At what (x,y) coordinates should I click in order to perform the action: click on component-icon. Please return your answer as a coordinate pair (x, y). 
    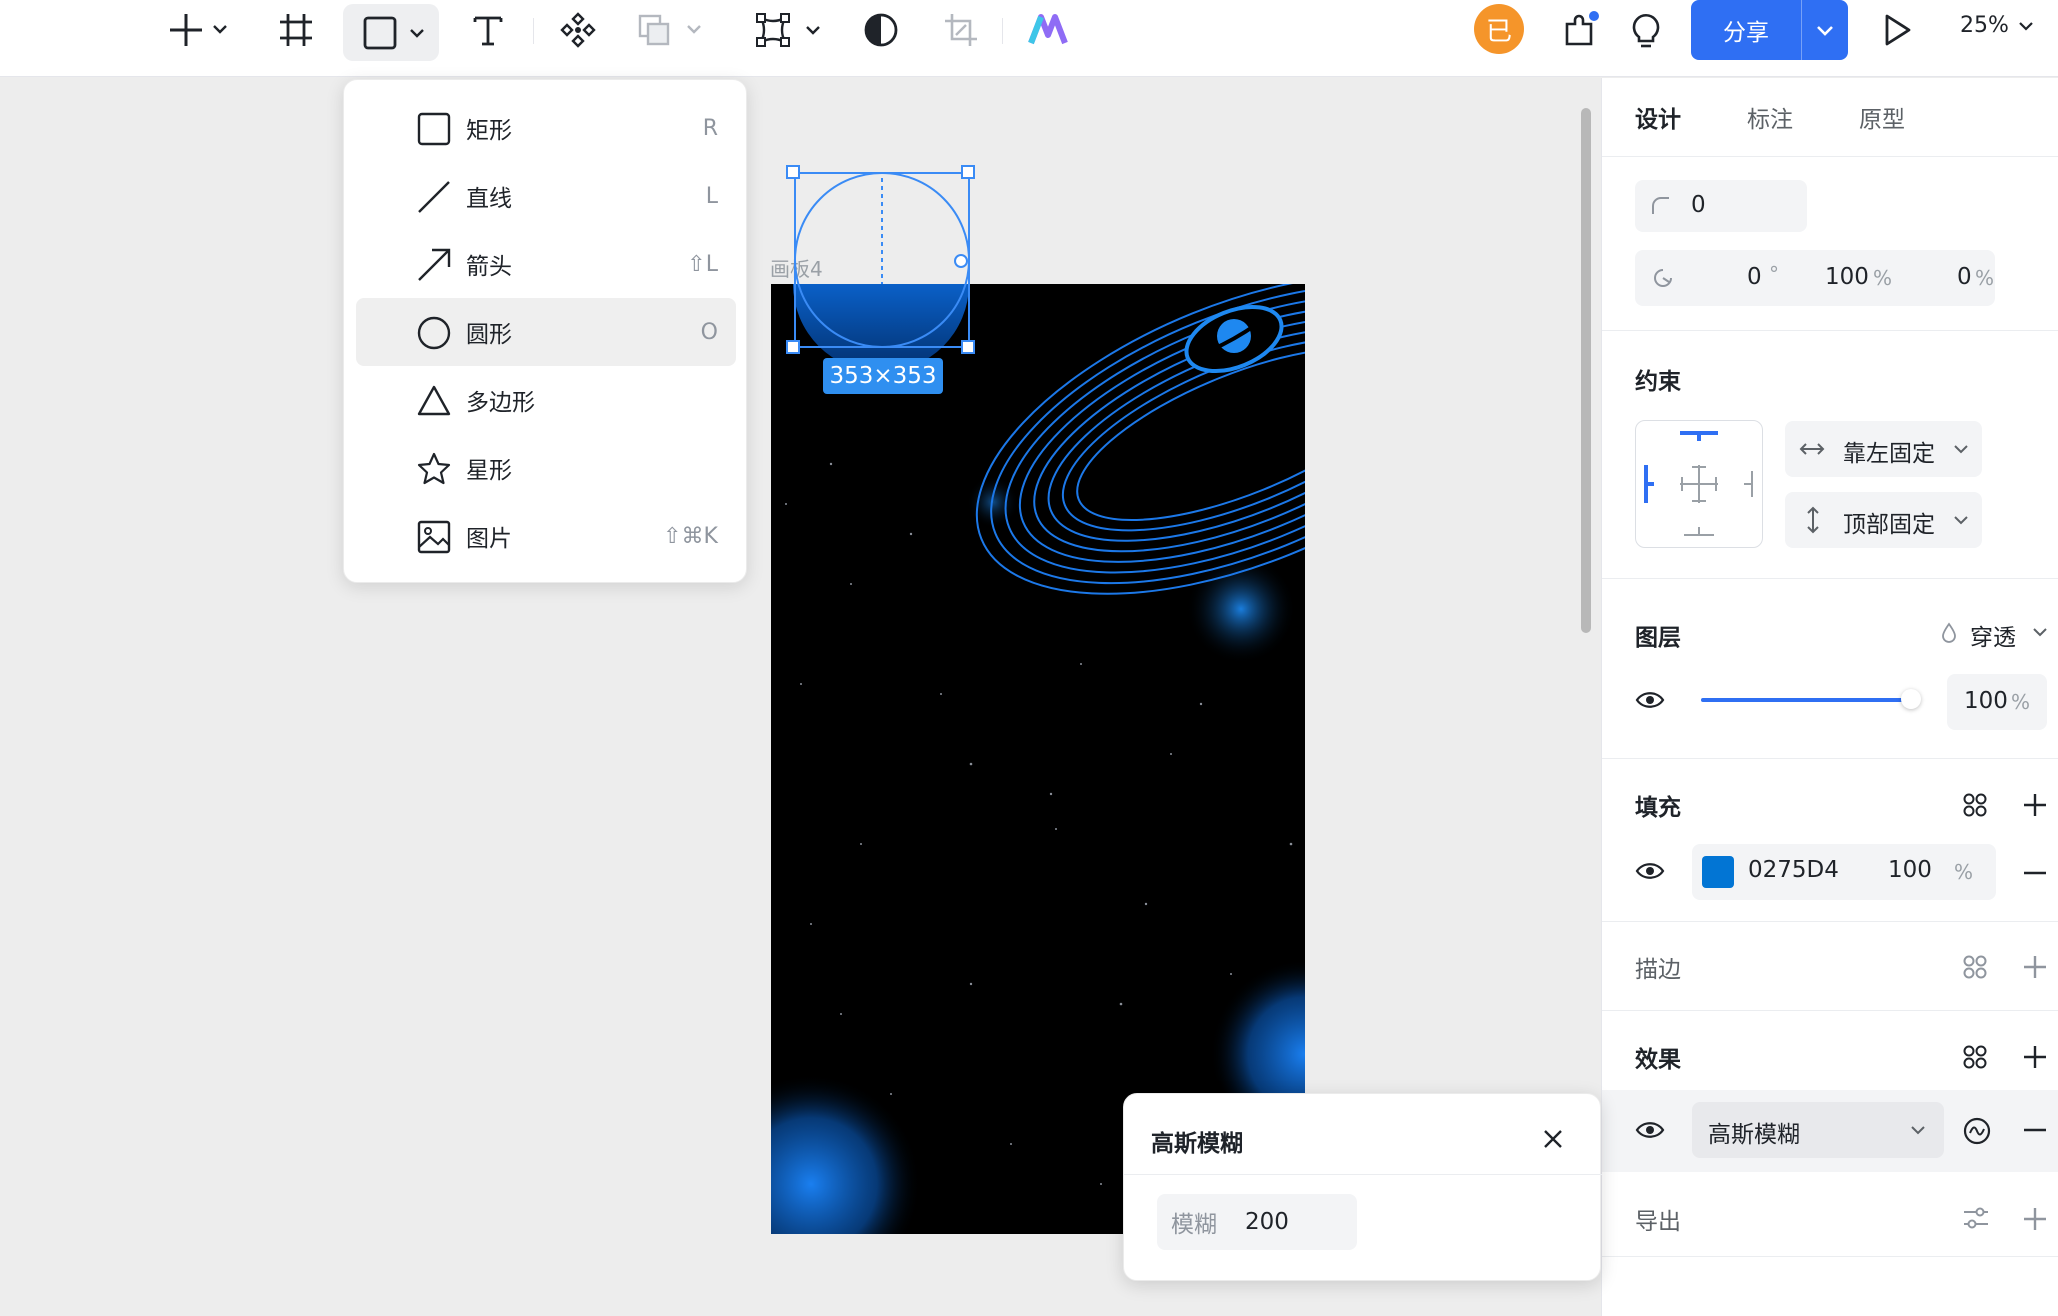
    Looking at the image, I should click on (578, 30).